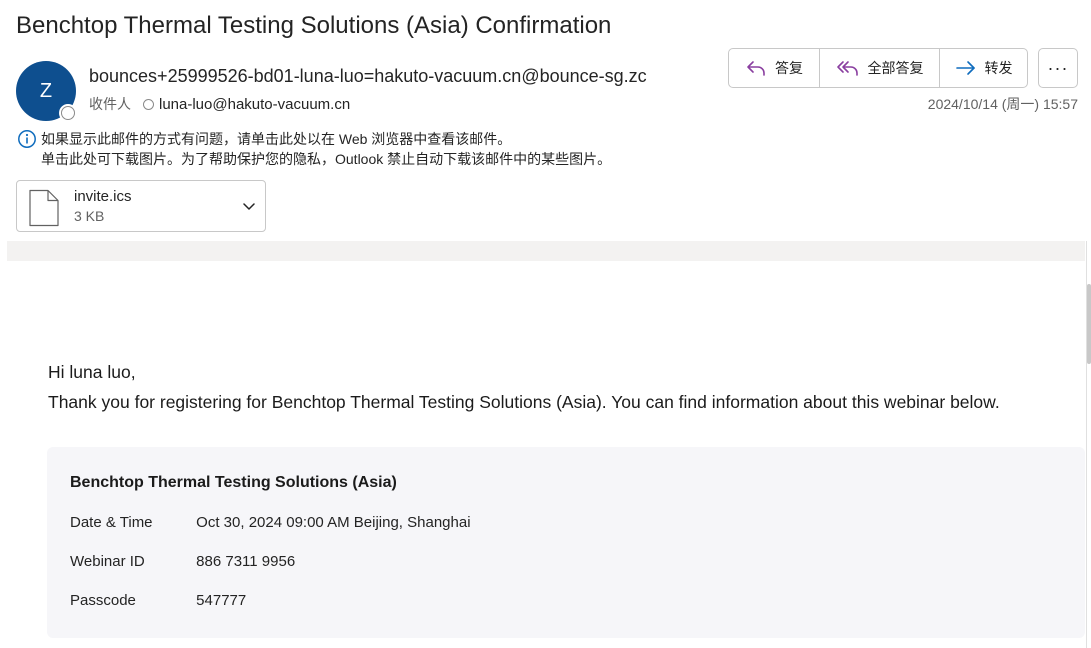 This screenshot has height=648, width=1091. Describe the element at coordinates (333, 522) in the screenshot. I see `detail-value: Oct 30, 2024 09:00 AM Beijing, Shanghai` at that location.